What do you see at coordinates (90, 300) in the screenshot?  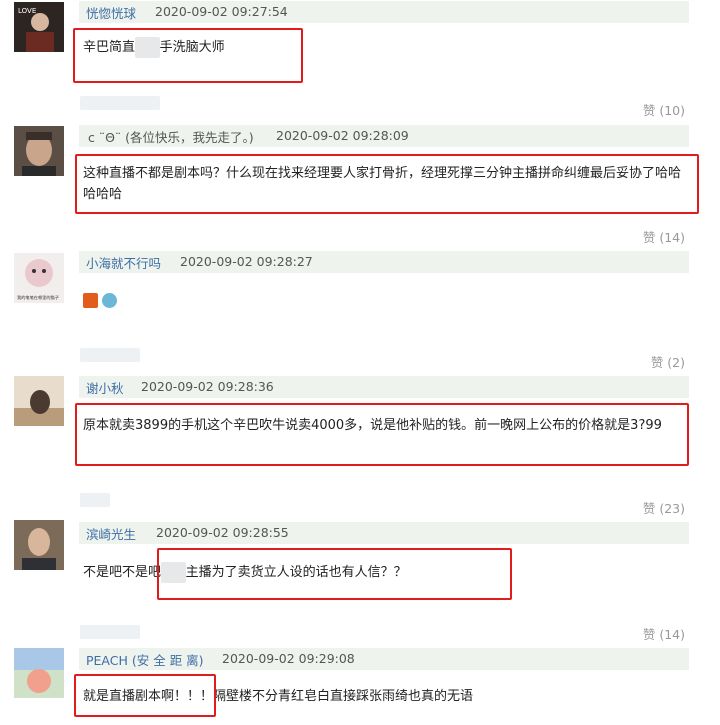 I see `sticker-icon` at bounding box center [90, 300].